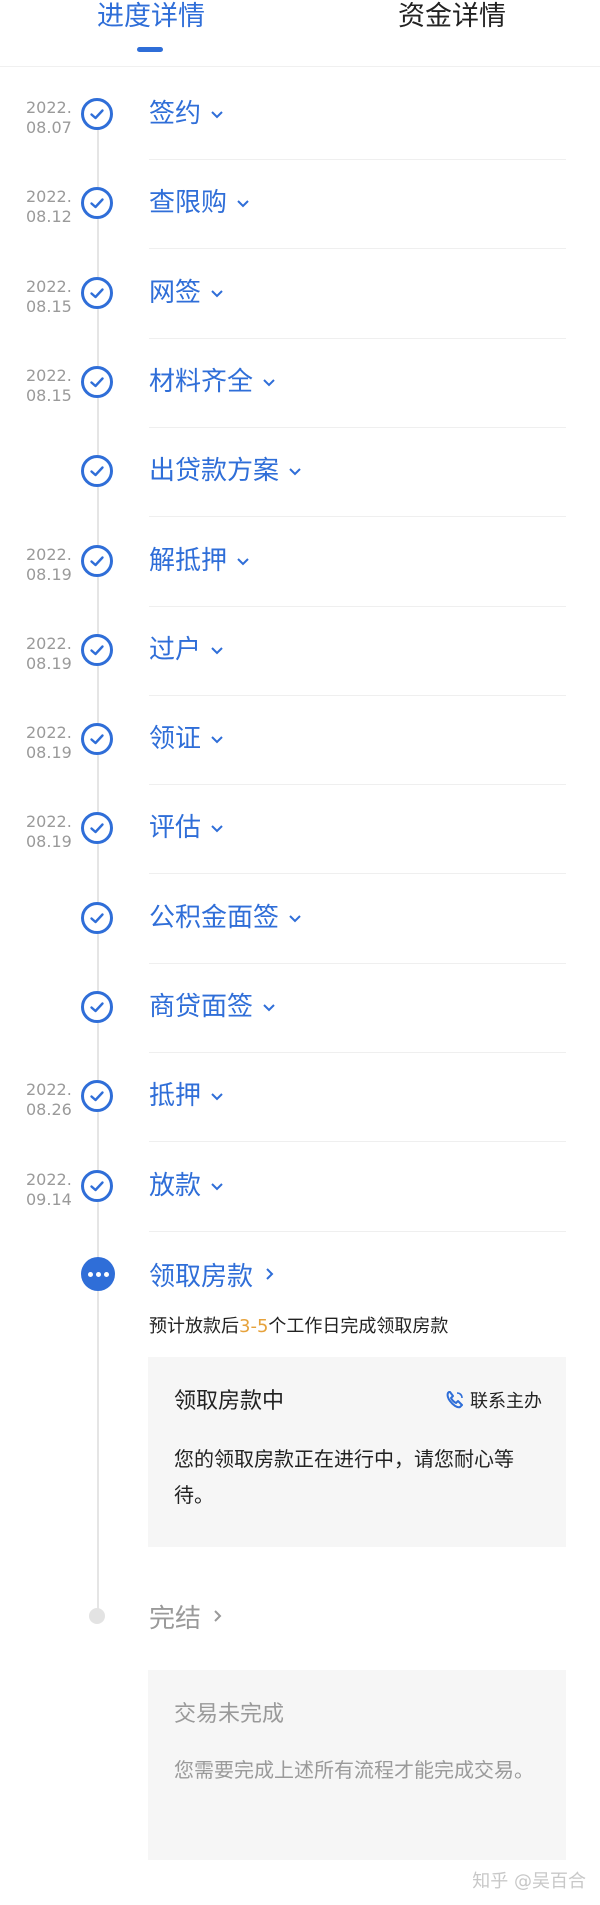 The image size is (600, 1905). What do you see at coordinates (150, 49) in the screenshot?
I see `active-tab-indicator` at bounding box center [150, 49].